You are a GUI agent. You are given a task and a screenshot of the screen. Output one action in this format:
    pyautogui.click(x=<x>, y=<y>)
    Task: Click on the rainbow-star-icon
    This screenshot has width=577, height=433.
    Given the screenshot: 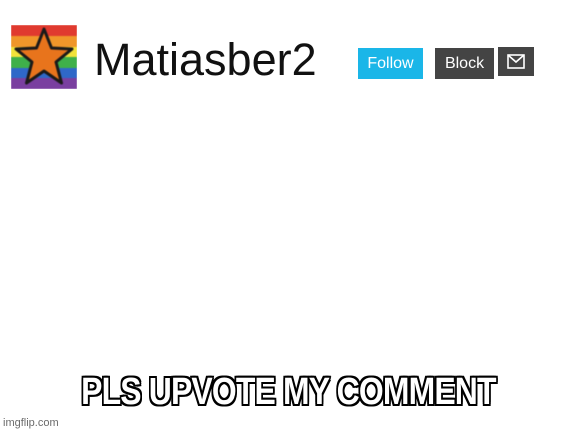 What is the action you would take?
    pyautogui.click(x=44, y=57)
    